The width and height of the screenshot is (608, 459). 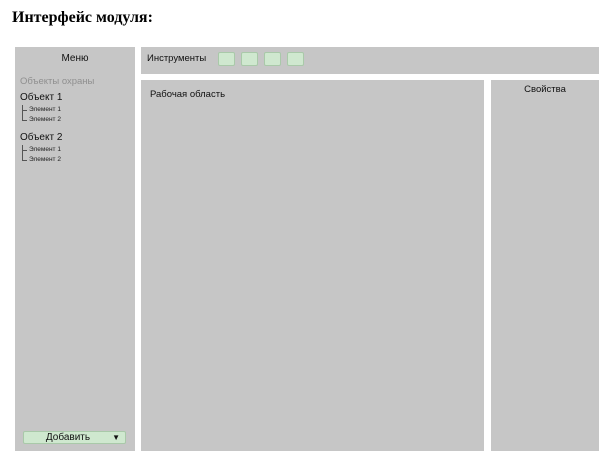 I want to click on object-1-tree: Элемент 1 Элемент 2, so click(x=42, y=115).